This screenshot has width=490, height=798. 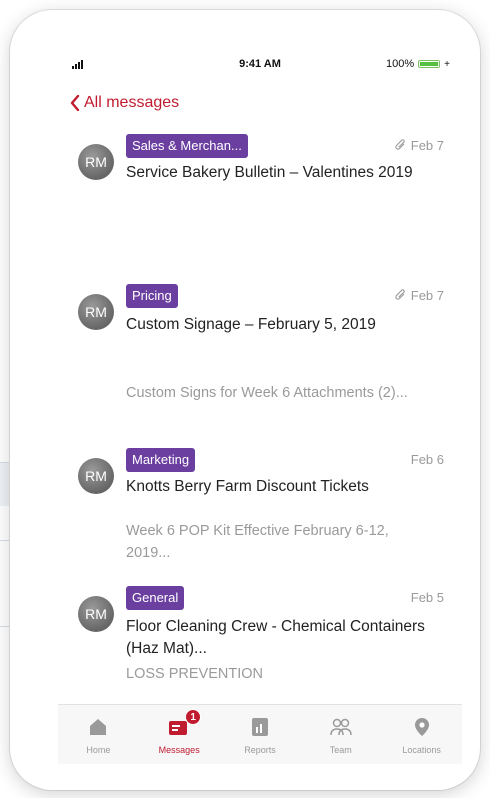 What do you see at coordinates (194, 674) in the screenshot?
I see `message-preview: LOSS PREVENTION` at bounding box center [194, 674].